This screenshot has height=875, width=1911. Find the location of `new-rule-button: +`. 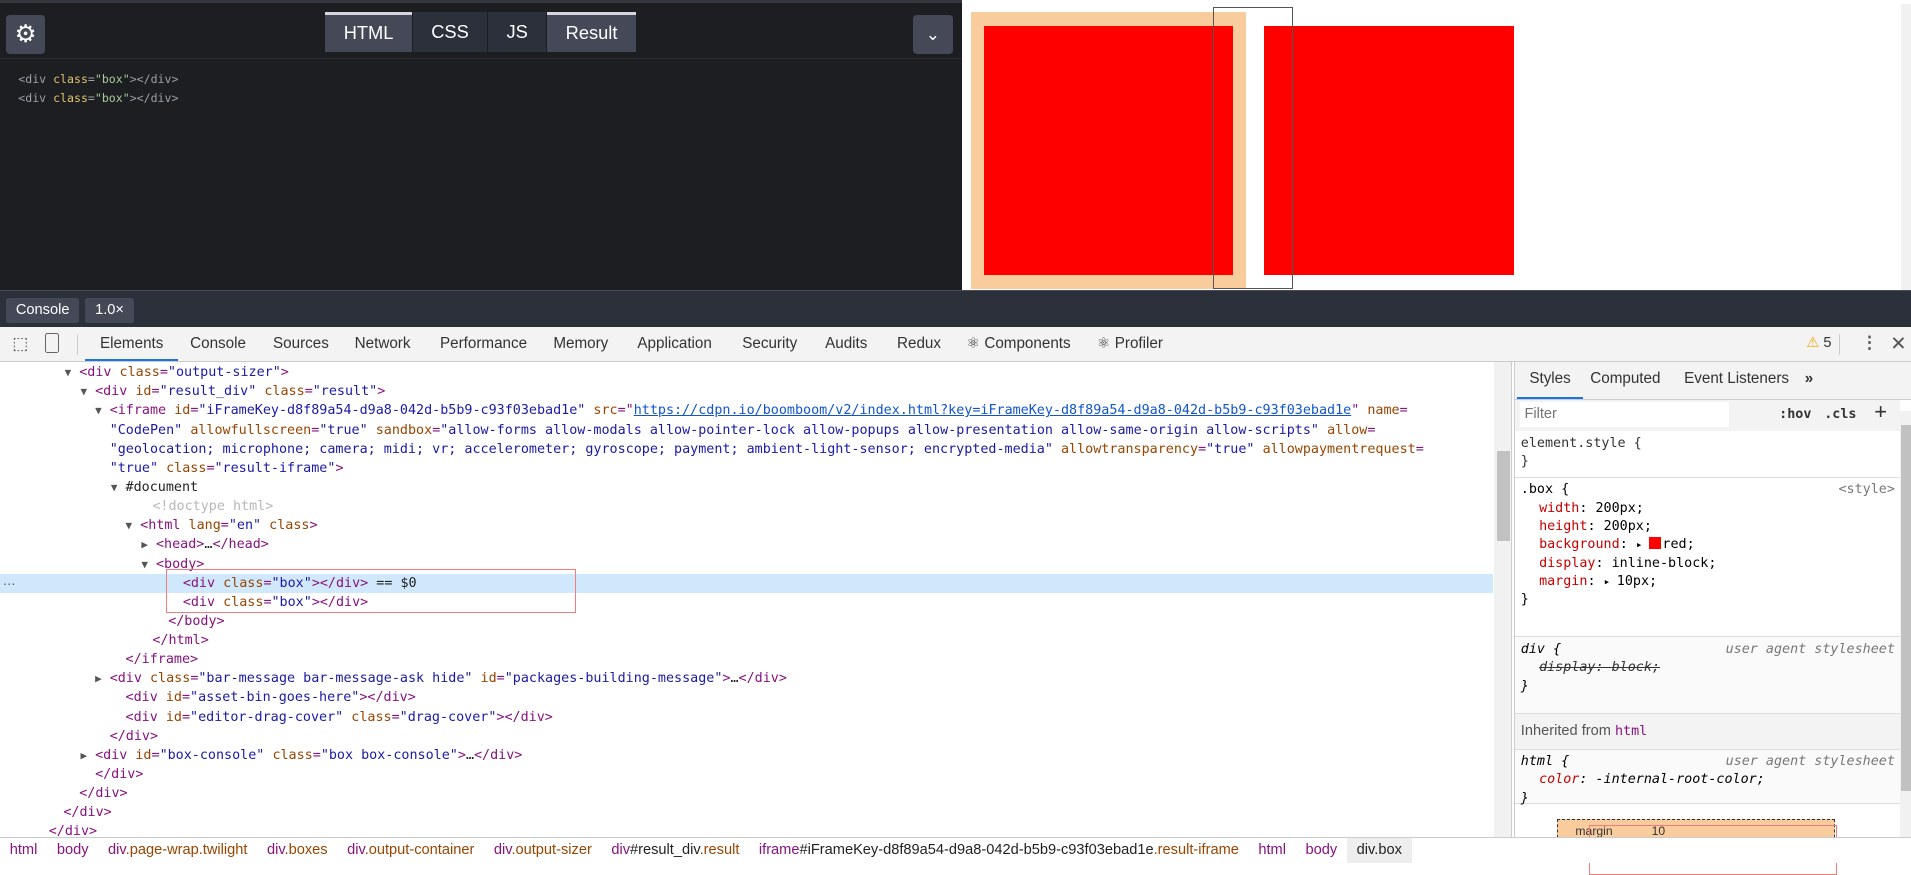

new-rule-button: + is located at coordinates (1880, 412).